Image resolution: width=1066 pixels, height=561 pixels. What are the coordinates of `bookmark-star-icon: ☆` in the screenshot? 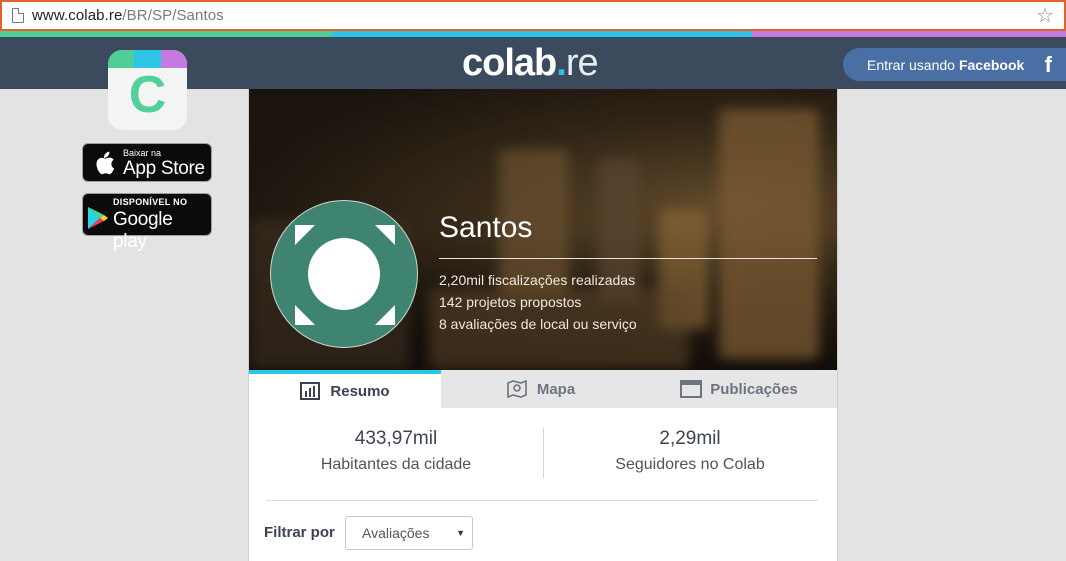 It's located at (1045, 16).